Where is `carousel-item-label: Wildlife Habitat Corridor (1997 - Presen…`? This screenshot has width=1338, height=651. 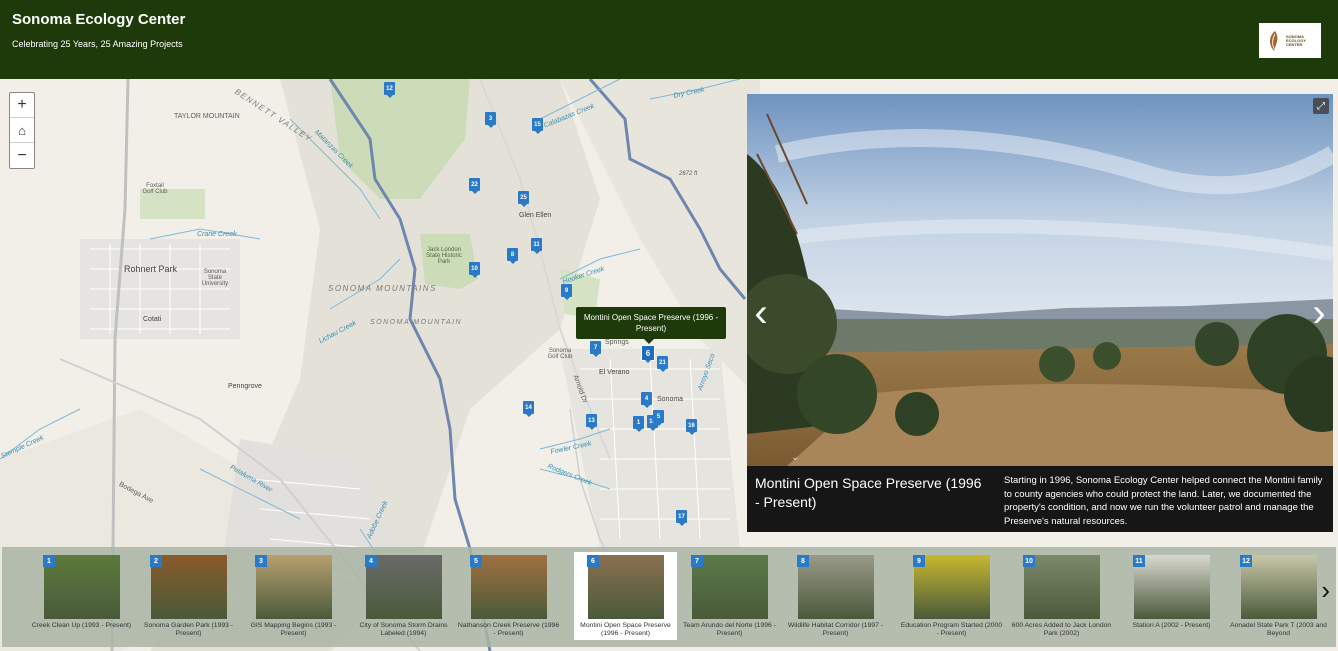 carousel-item-label: Wildlife Habitat Corridor (1997 - Presen… is located at coordinates (835, 629).